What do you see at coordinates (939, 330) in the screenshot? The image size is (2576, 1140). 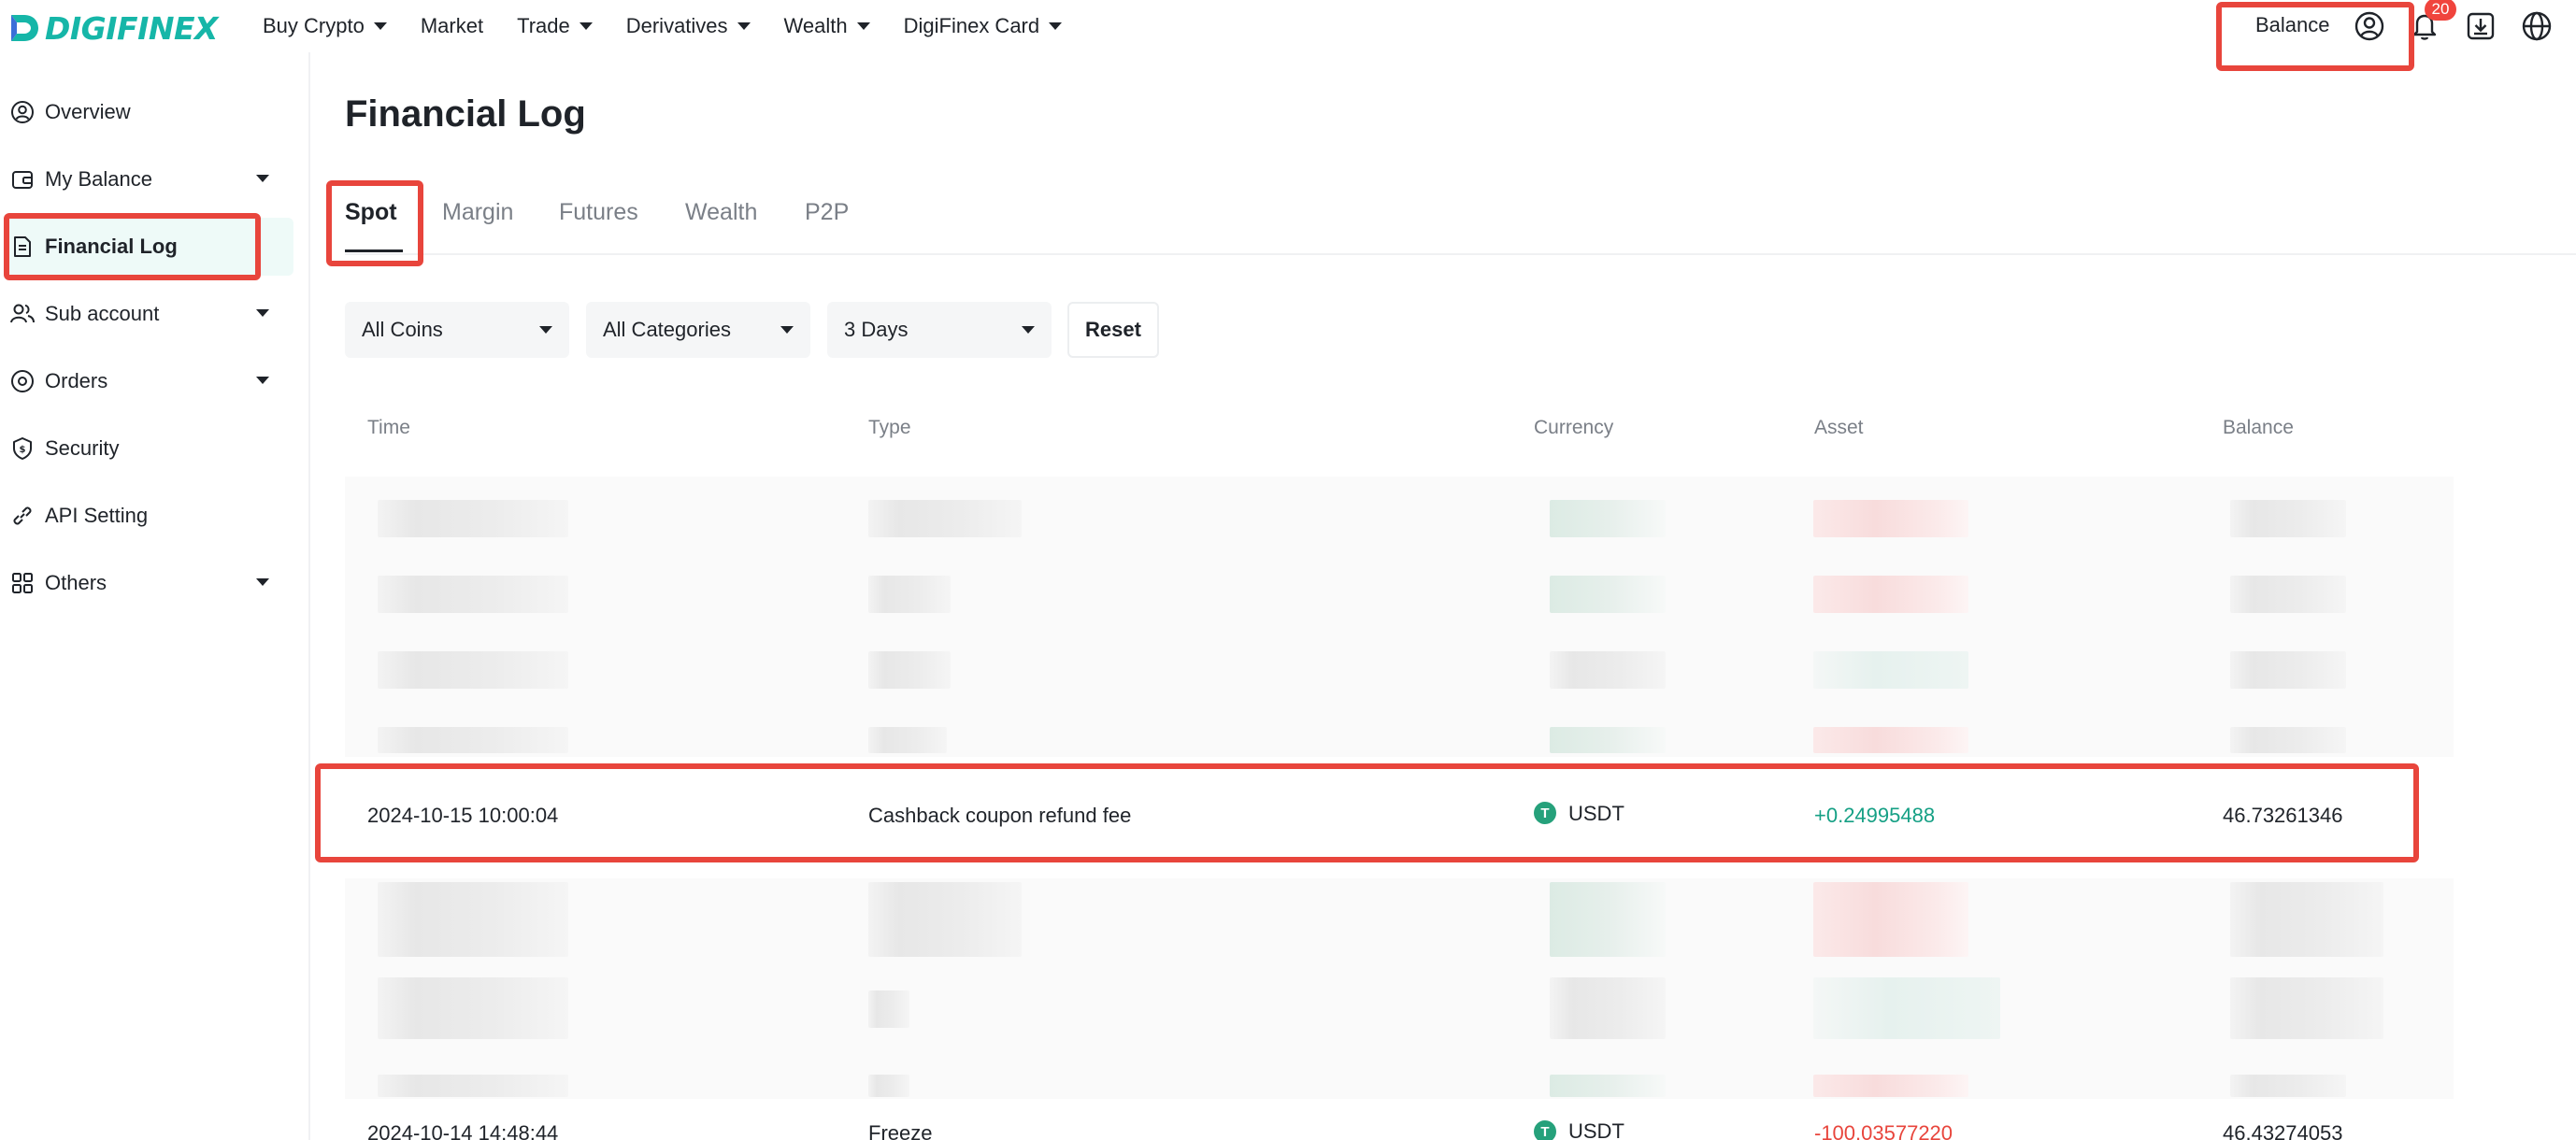 I see `period-select: 3 Days` at bounding box center [939, 330].